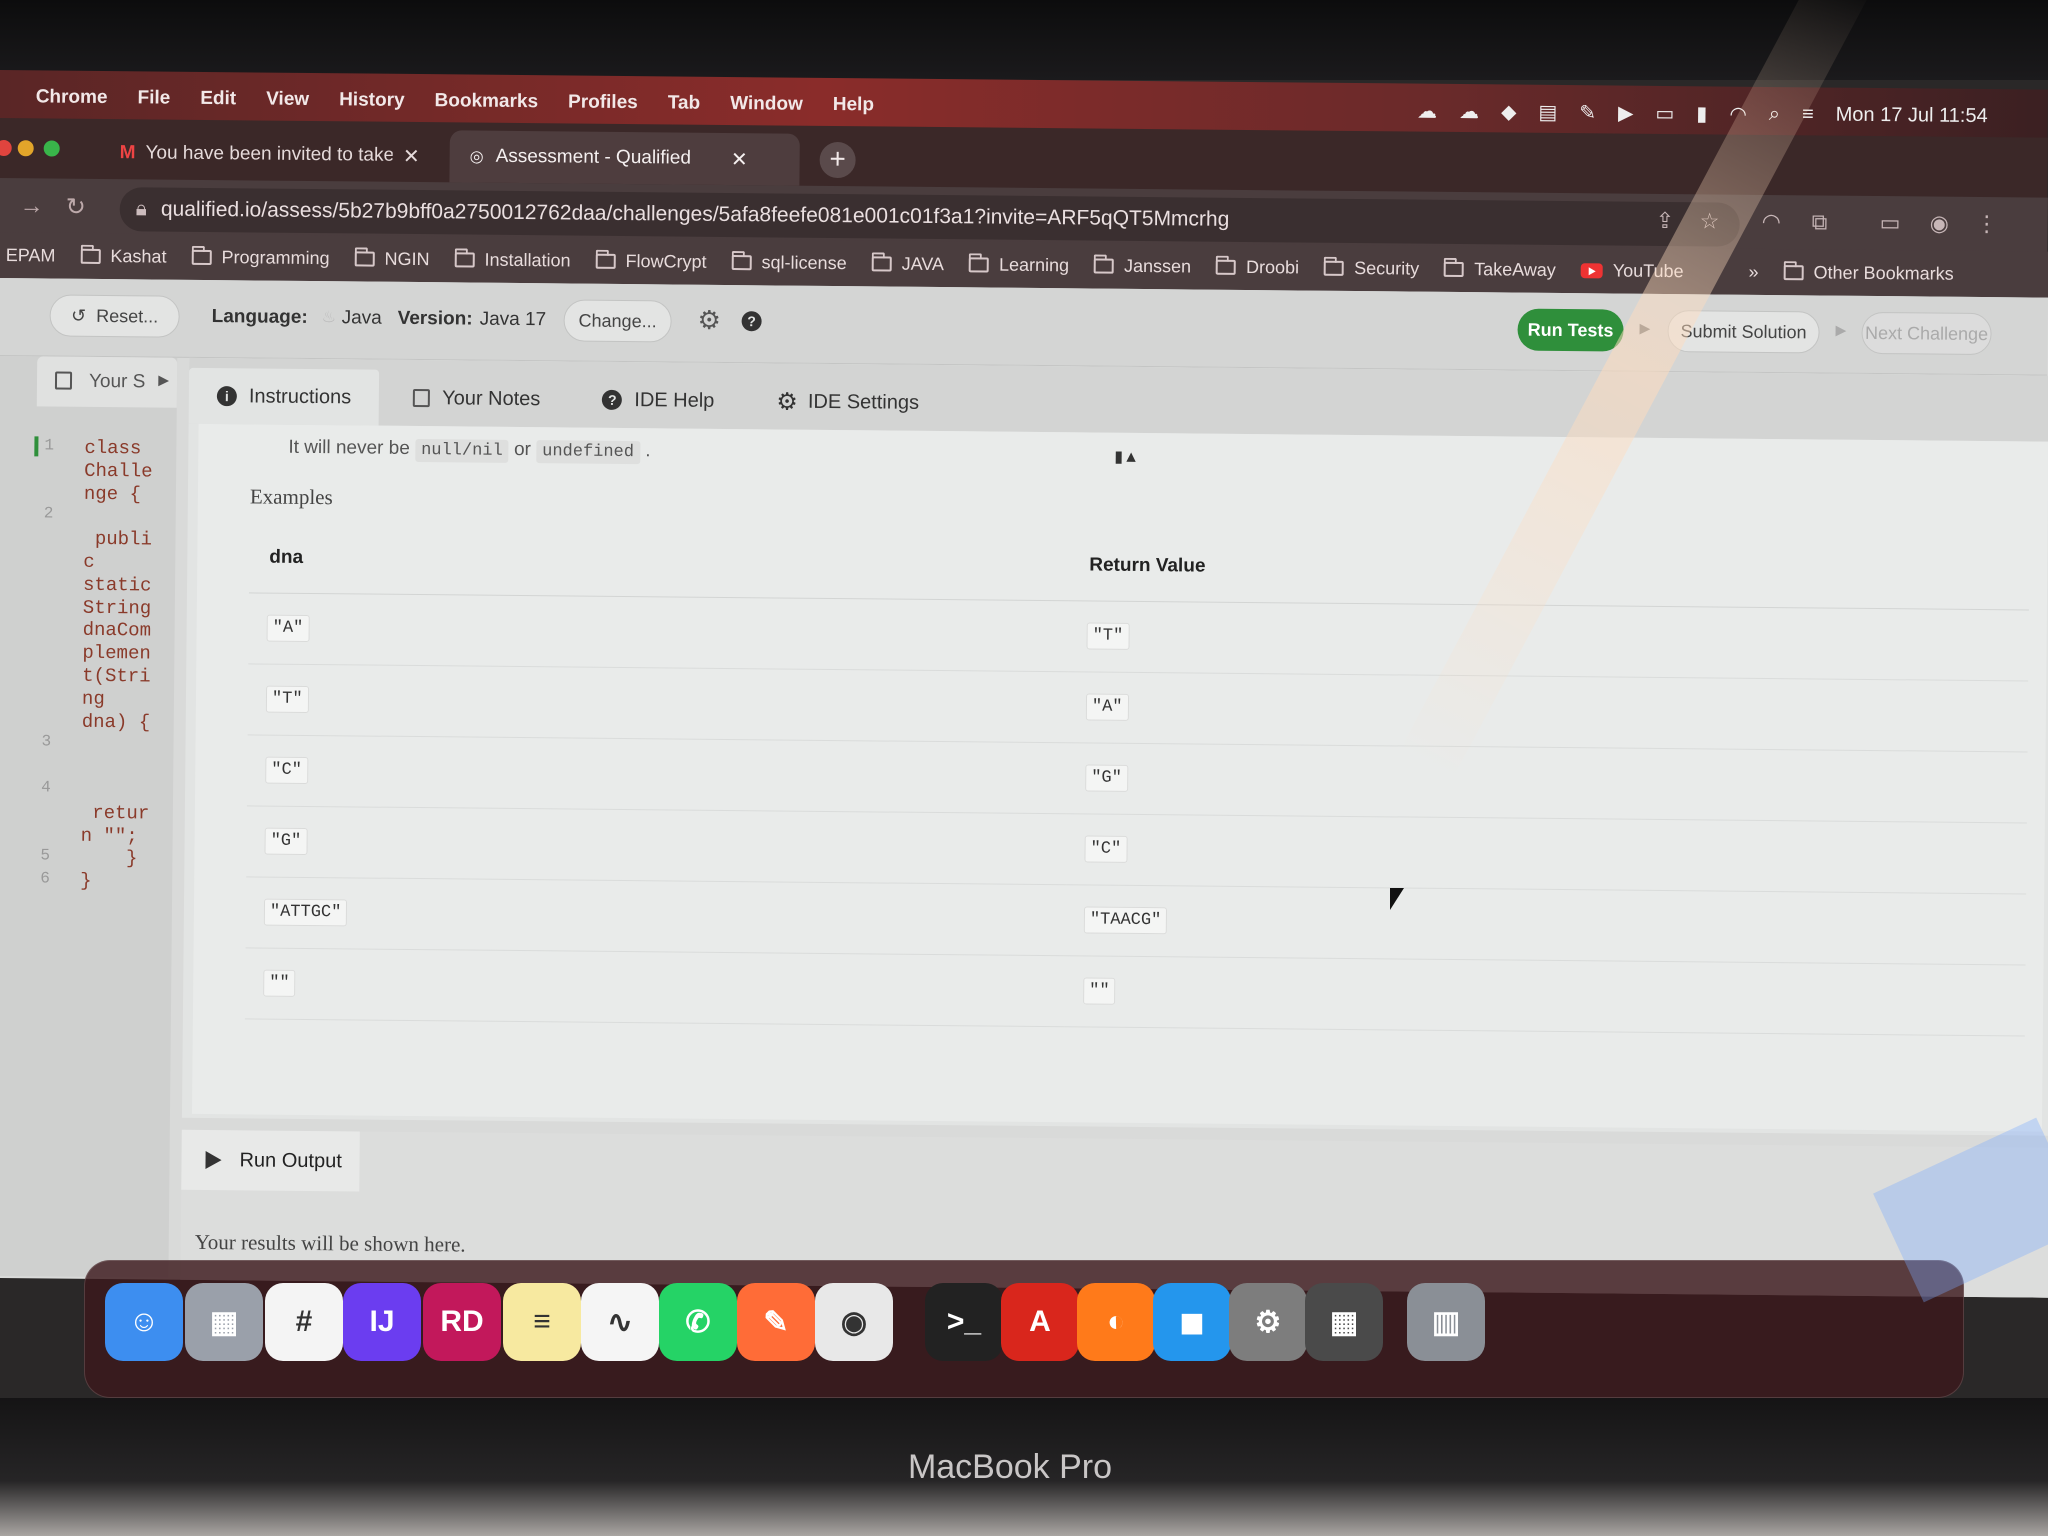 The image size is (2048, 1536). What do you see at coordinates (382, 1322) in the screenshot?
I see `intellij-icon: IJ` at bounding box center [382, 1322].